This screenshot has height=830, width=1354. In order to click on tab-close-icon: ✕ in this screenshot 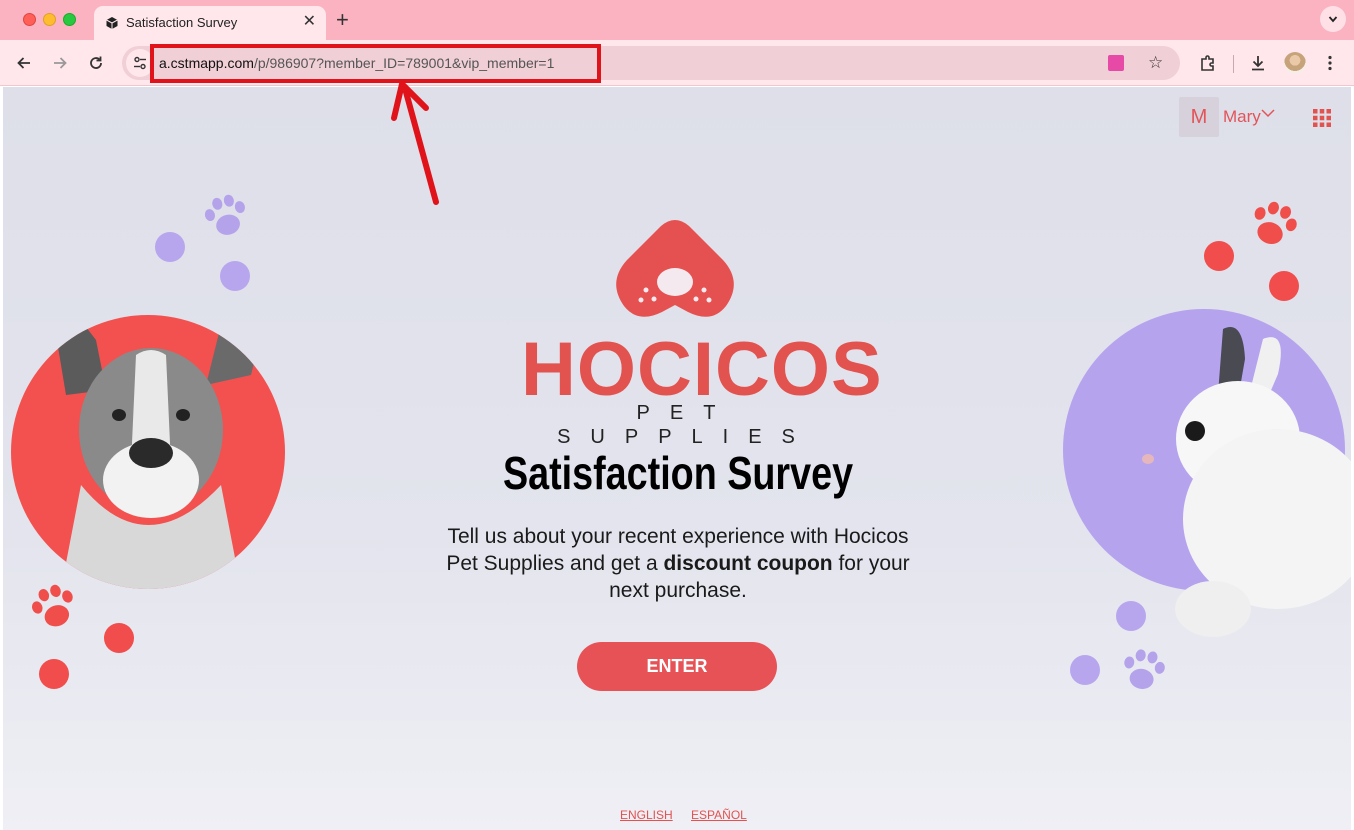, I will do `click(309, 22)`.